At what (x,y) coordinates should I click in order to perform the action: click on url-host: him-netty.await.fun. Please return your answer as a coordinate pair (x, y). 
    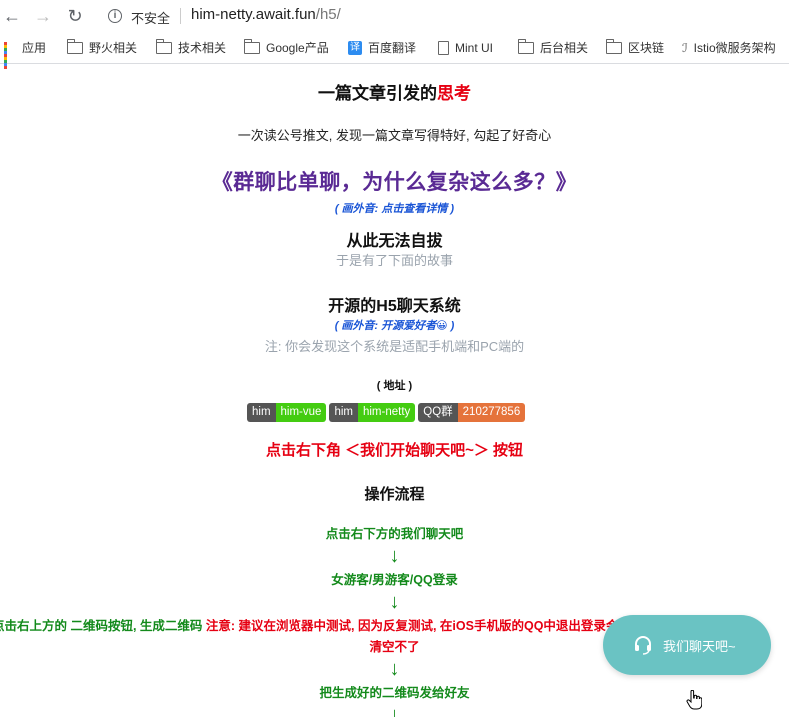
    Looking at the image, I should click on (253, 14).